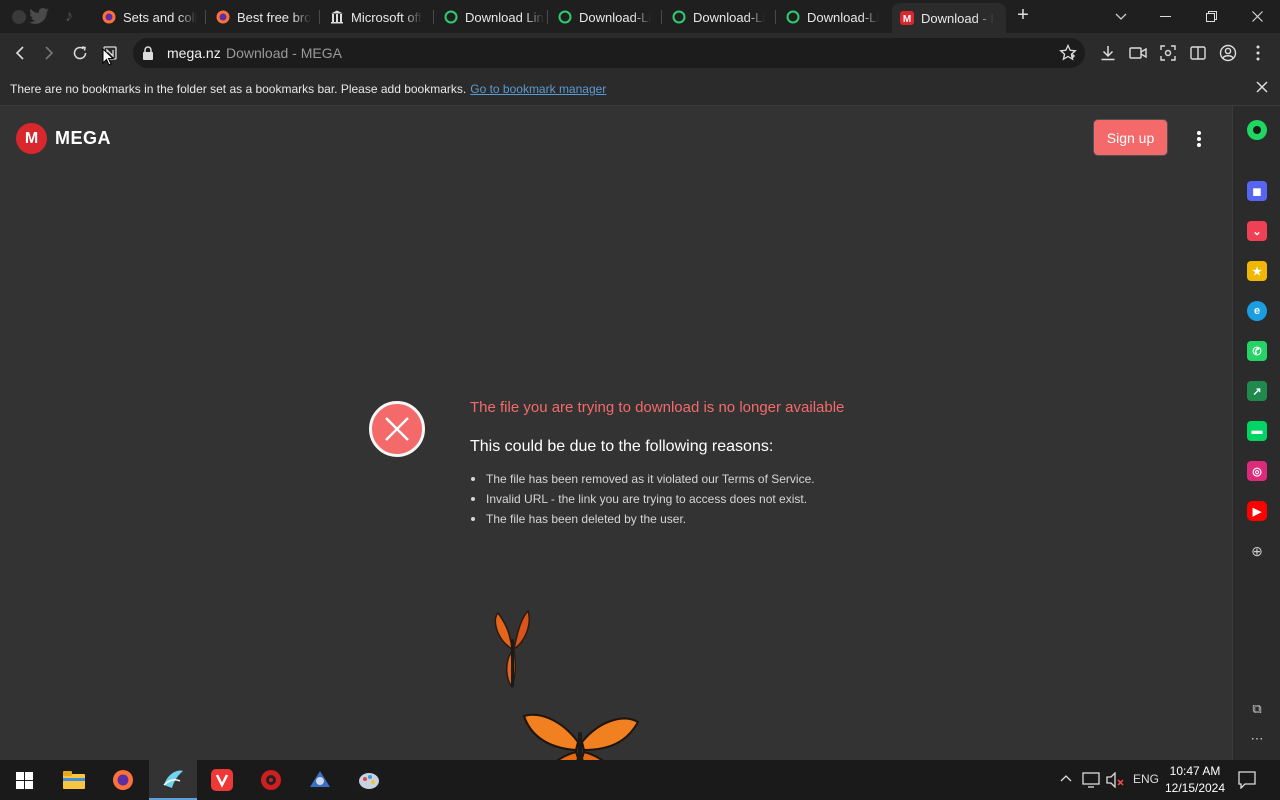  I want to click on browser-menu-button, so click(1258, 53).